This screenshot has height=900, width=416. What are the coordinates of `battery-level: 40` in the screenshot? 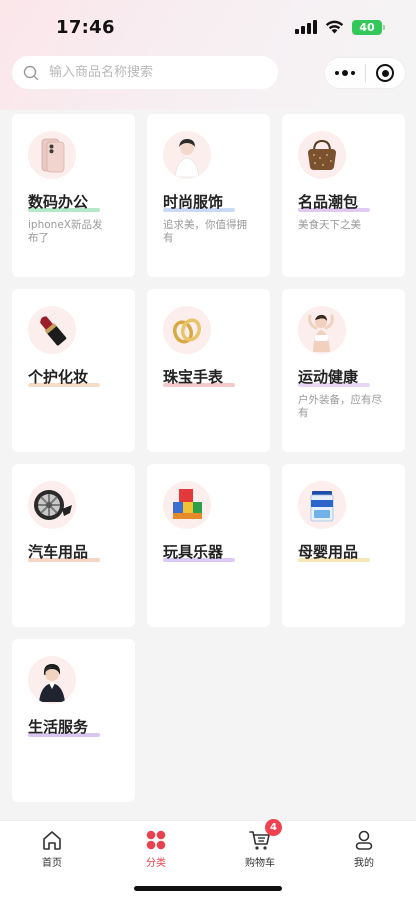 It's located at (367, 27).